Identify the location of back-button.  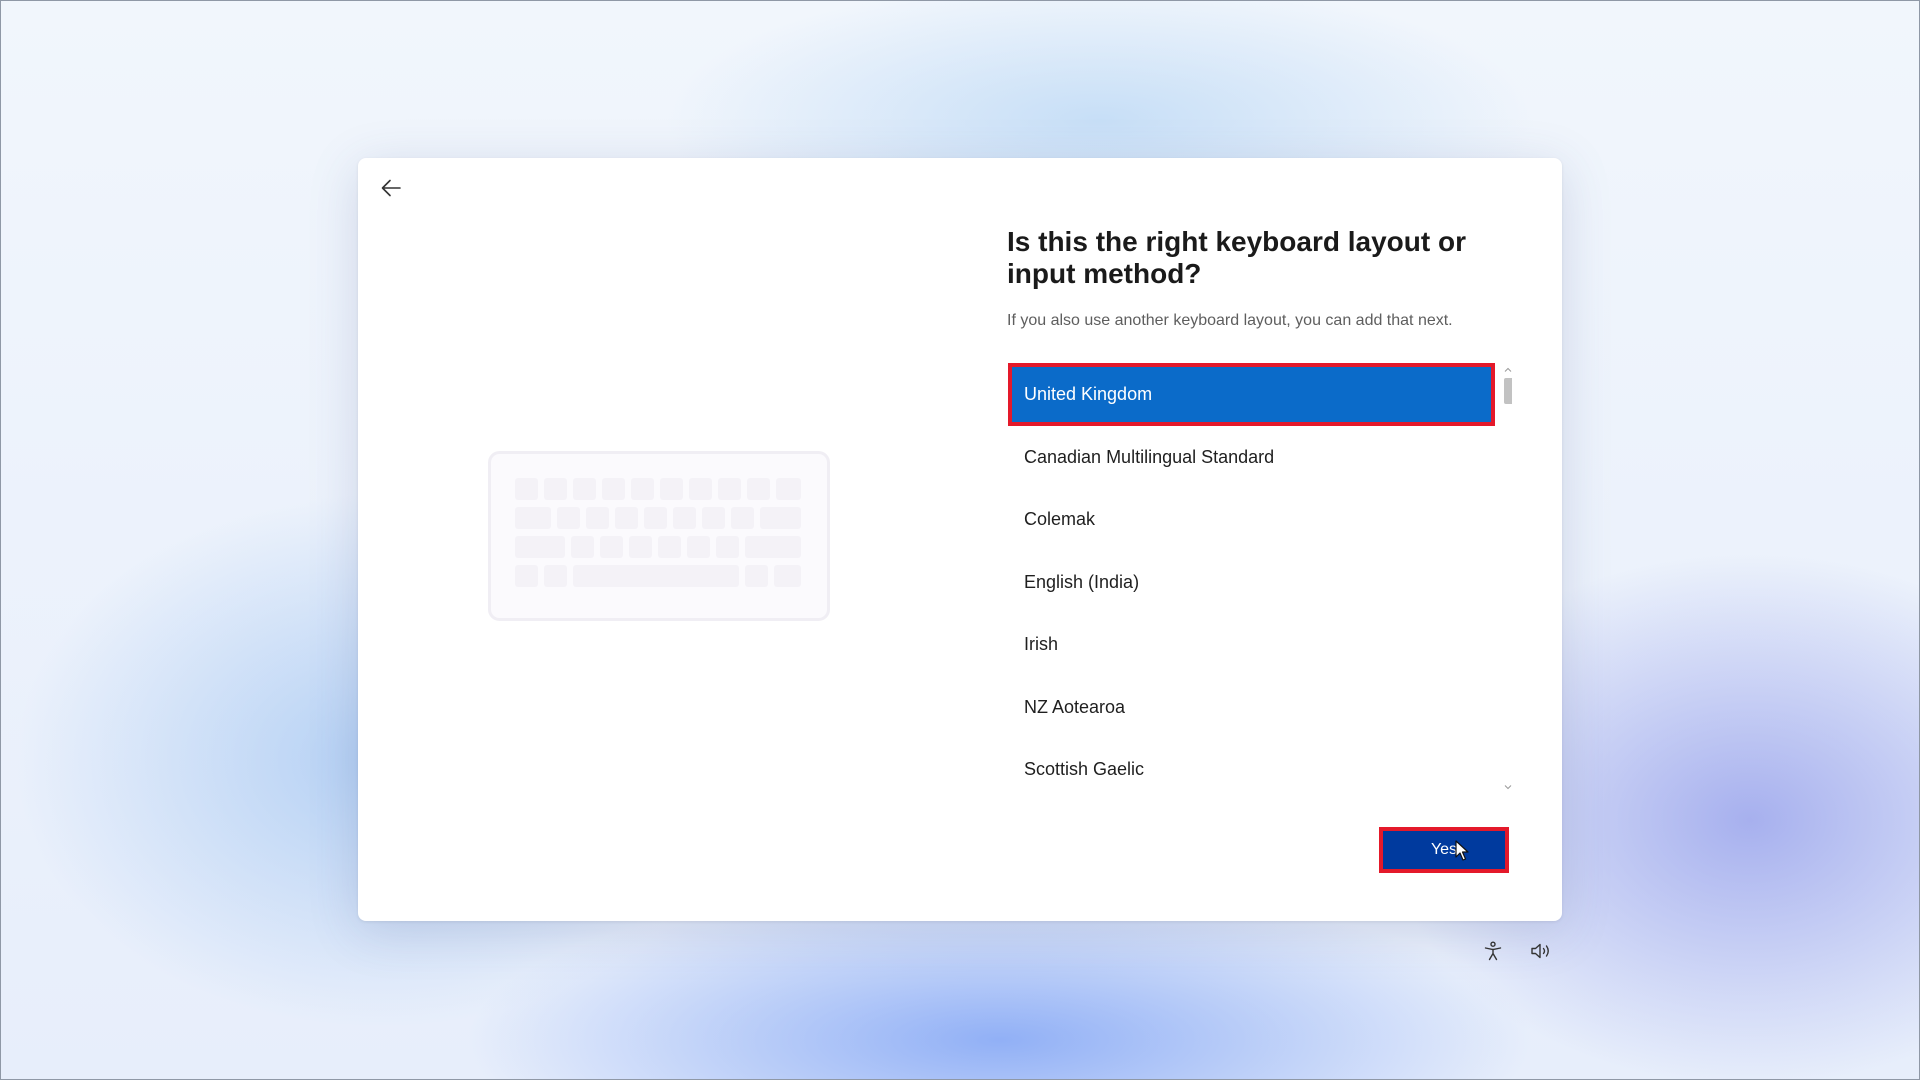
(391, 188).